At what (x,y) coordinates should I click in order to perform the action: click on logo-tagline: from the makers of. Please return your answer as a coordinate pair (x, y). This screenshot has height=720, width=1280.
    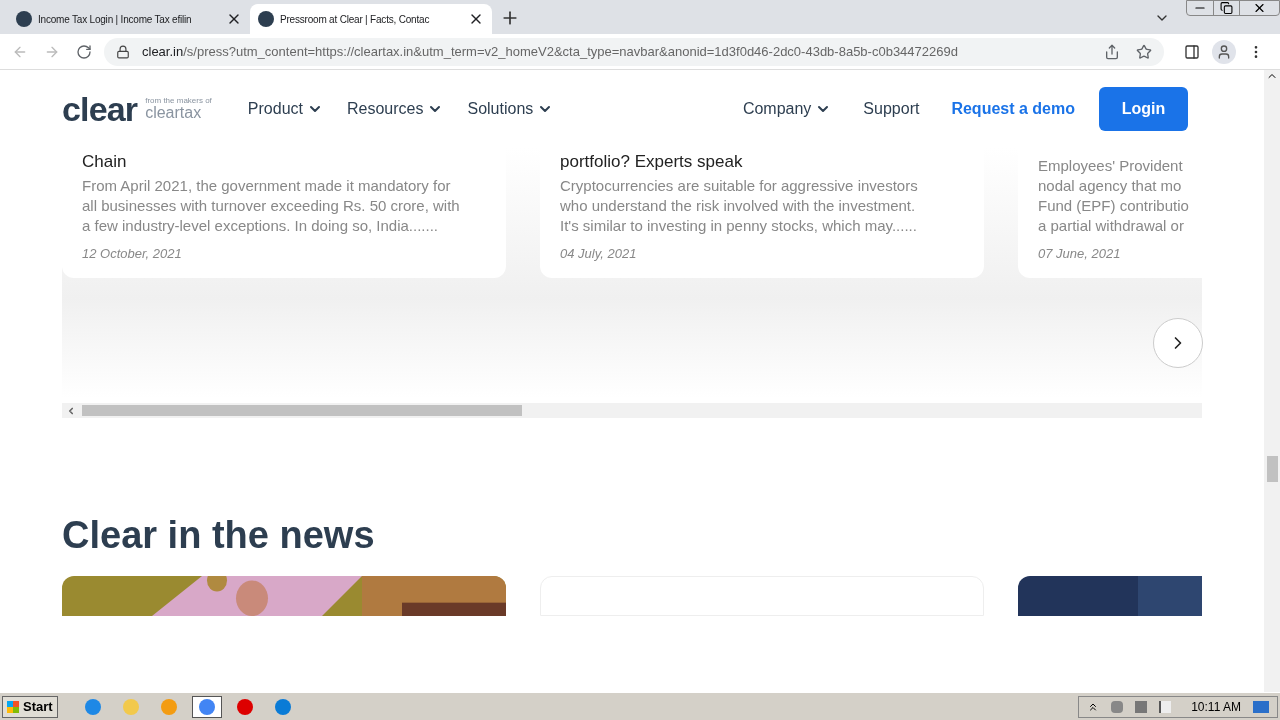
    Looking at the image, I should click on (178, 101).